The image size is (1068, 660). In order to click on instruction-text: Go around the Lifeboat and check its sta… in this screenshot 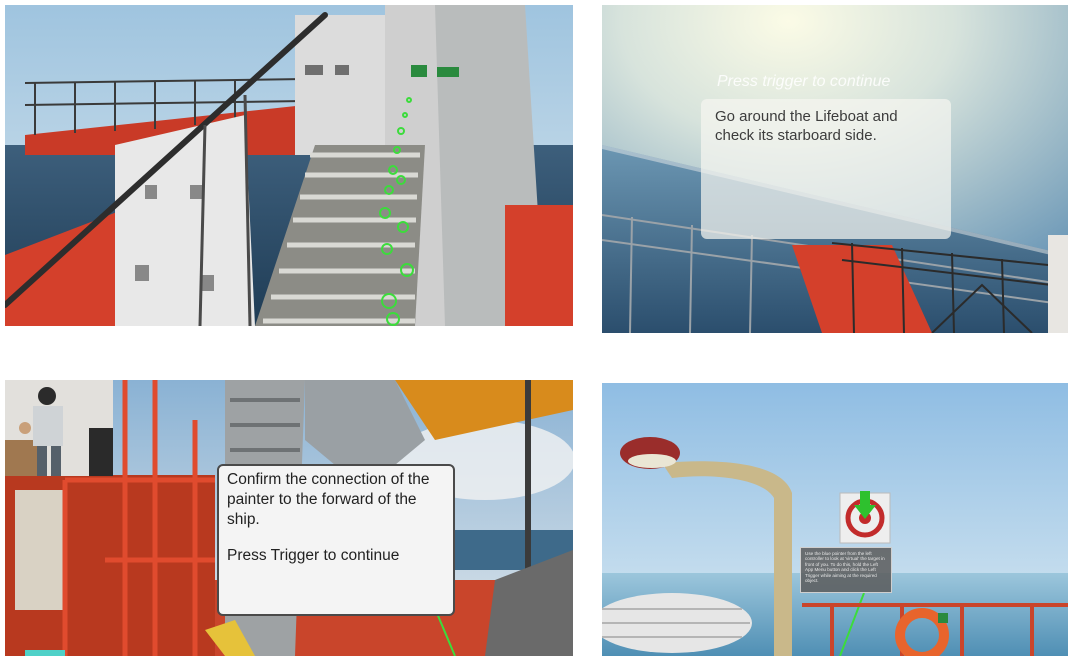, I will do `click(806, 126)`.